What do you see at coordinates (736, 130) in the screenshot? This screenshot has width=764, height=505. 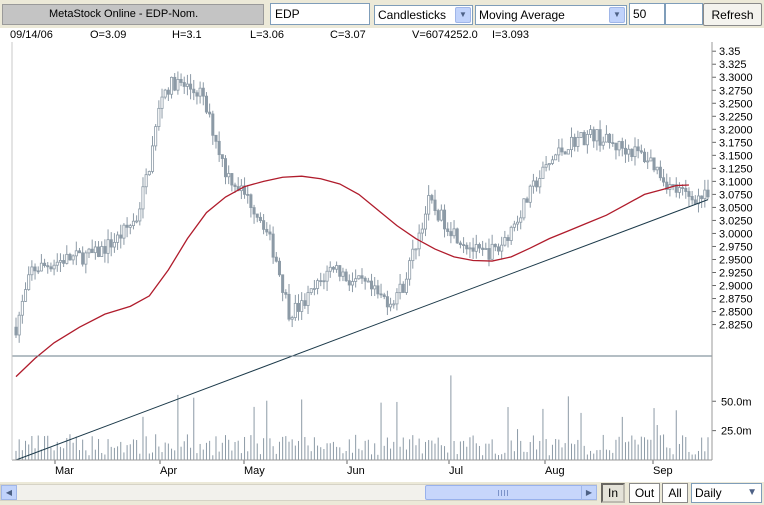 I see `price-tick-label: 3.2000` at bounding box center [736, 130].